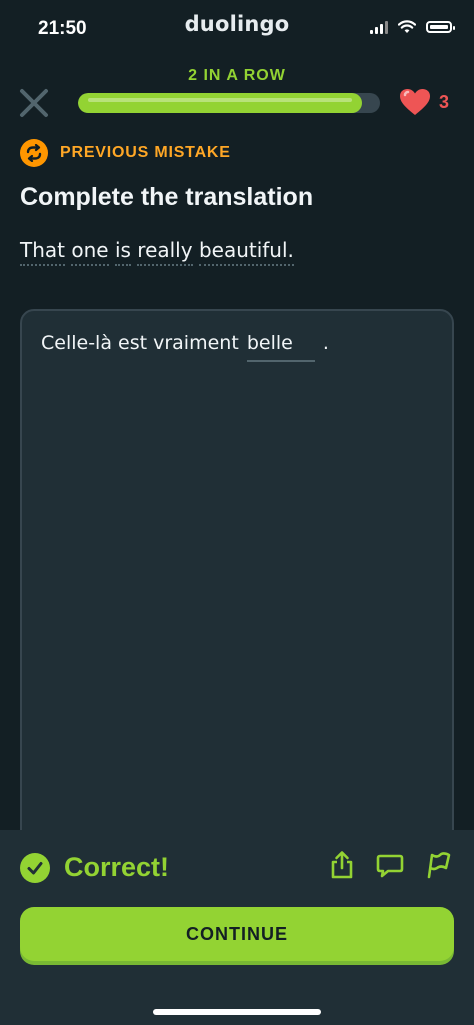  I want to click on flag-icon, so click(439, 865).